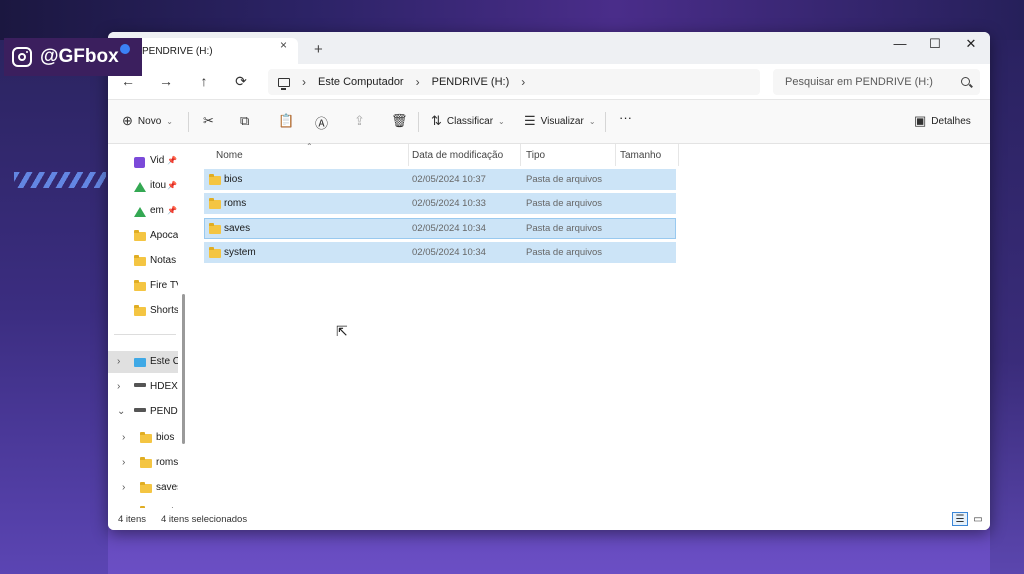 The width and height of the screenshot is (1024, 574). I want to click on sidebar-item: › roms, so click(143, 463).